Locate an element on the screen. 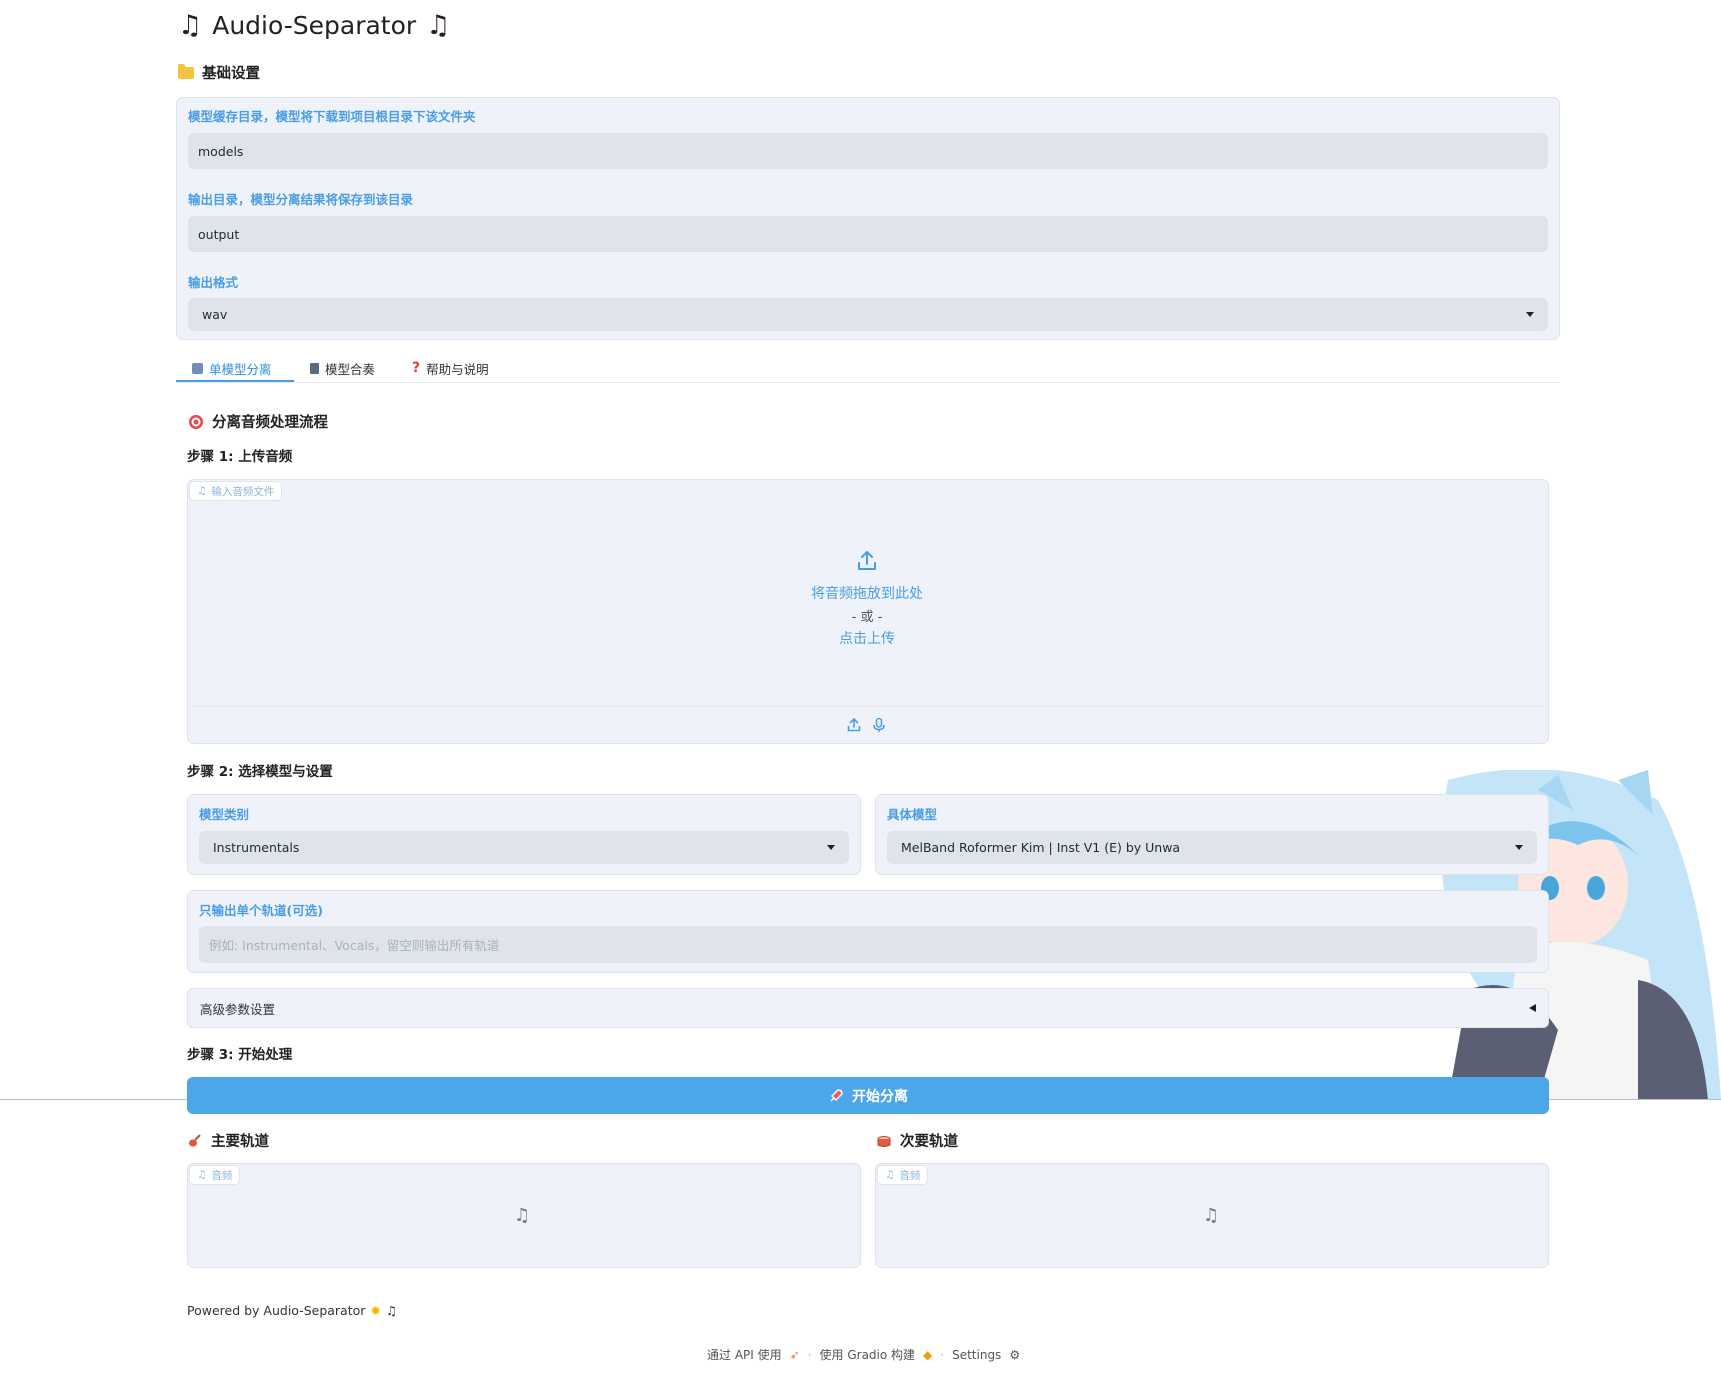 The width and height of the screenshot is (1721, 1379). output-dir-input: output is located at coordinates (868, 234).